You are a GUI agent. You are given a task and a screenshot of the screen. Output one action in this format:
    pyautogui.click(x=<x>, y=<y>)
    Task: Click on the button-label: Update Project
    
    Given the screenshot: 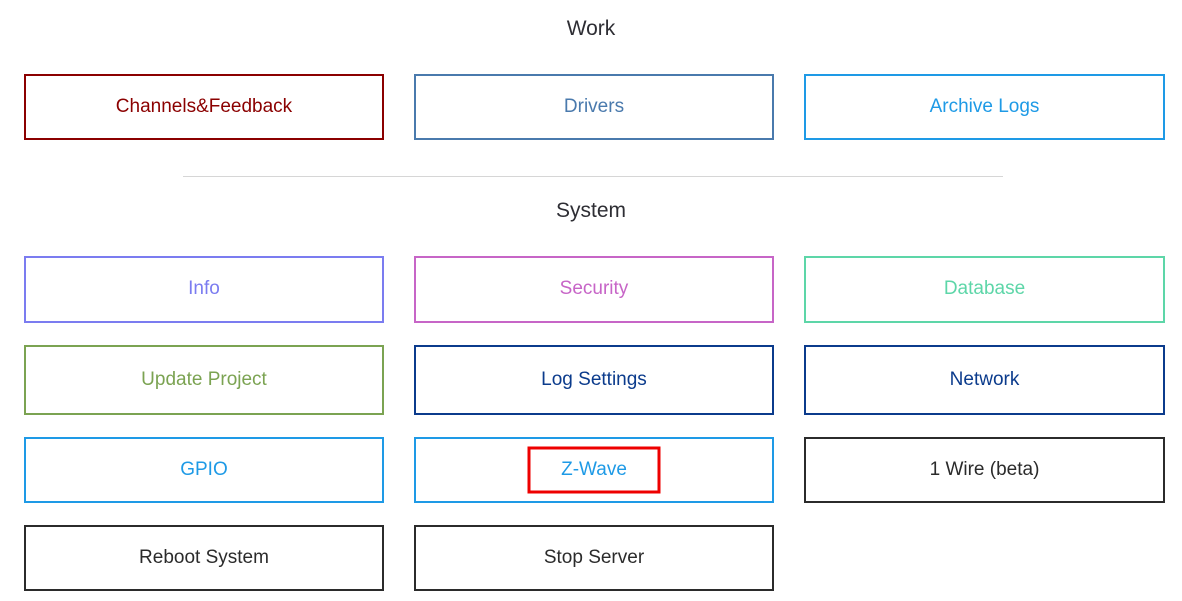 What is the action you would take?
    pyautogui.click(x=204, y=379)
    